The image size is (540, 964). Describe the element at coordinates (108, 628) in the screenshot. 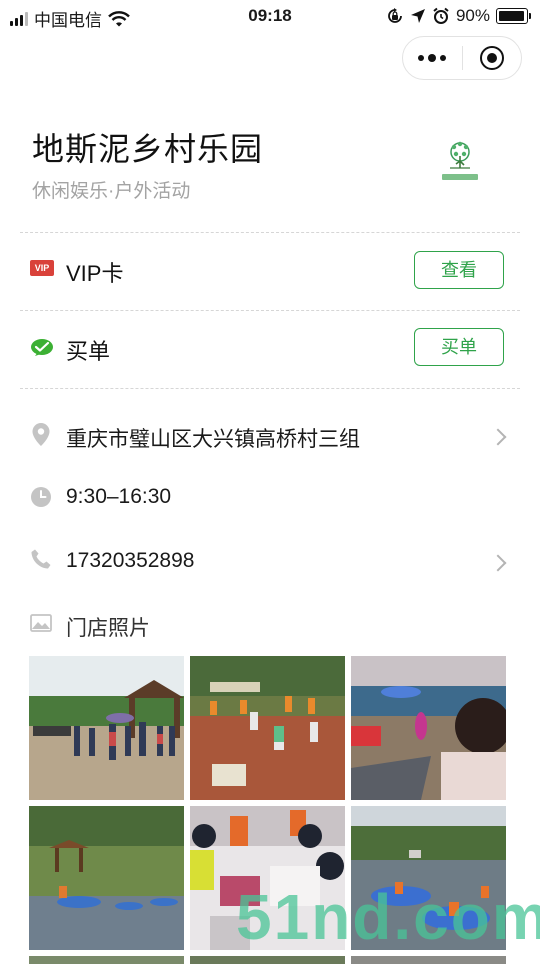

I see `photos-label: 门店照片` at that location.